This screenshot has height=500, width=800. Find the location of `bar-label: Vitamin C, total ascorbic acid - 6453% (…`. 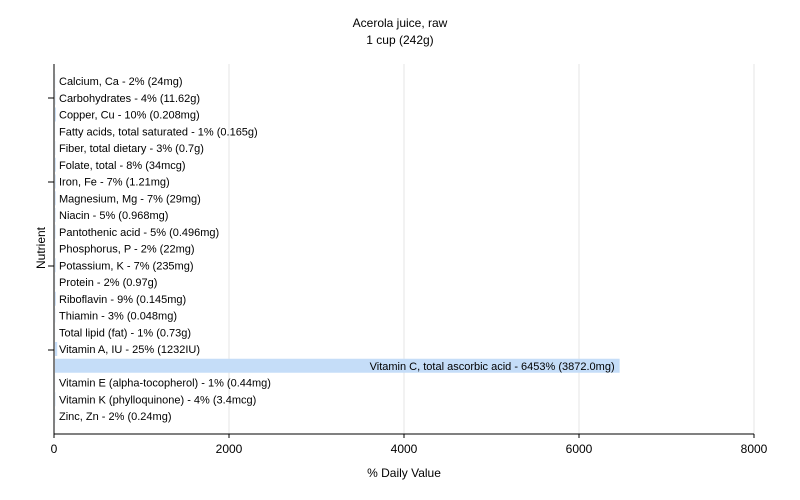

bar-label: Vitamin C, total ascorbic acid - 6453% (… is located at coordinates (492, 367).